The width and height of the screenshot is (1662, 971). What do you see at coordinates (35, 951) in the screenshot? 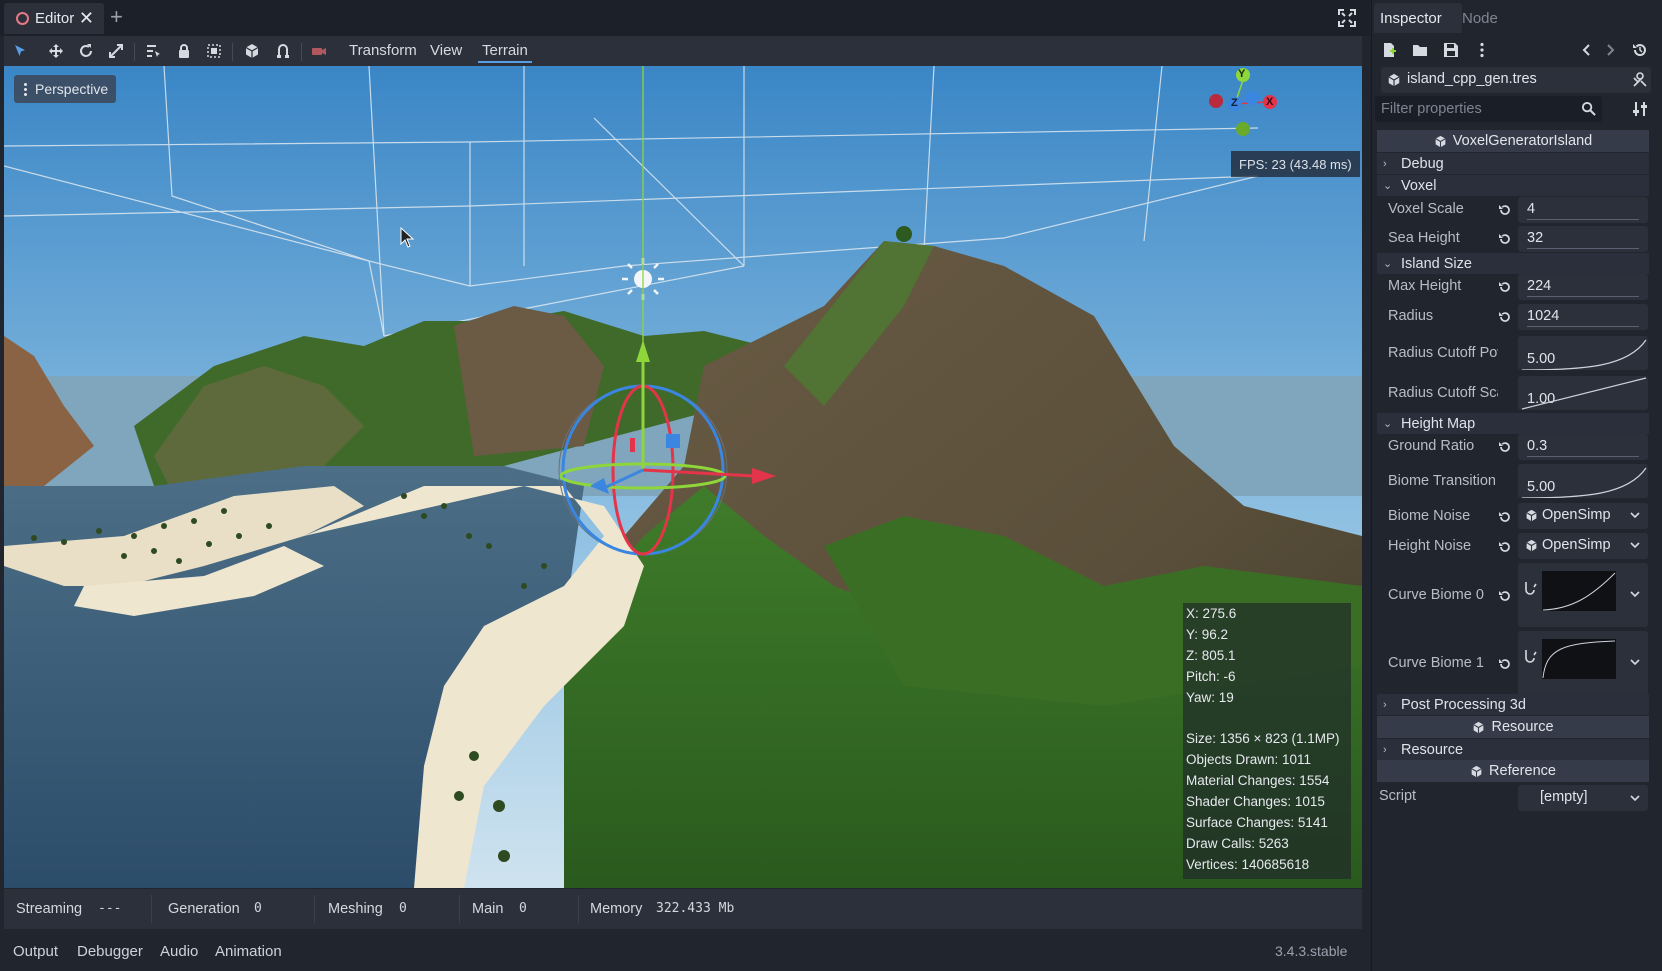
I see `bottom-tab-output: Output` at bounding box center [35, 951].